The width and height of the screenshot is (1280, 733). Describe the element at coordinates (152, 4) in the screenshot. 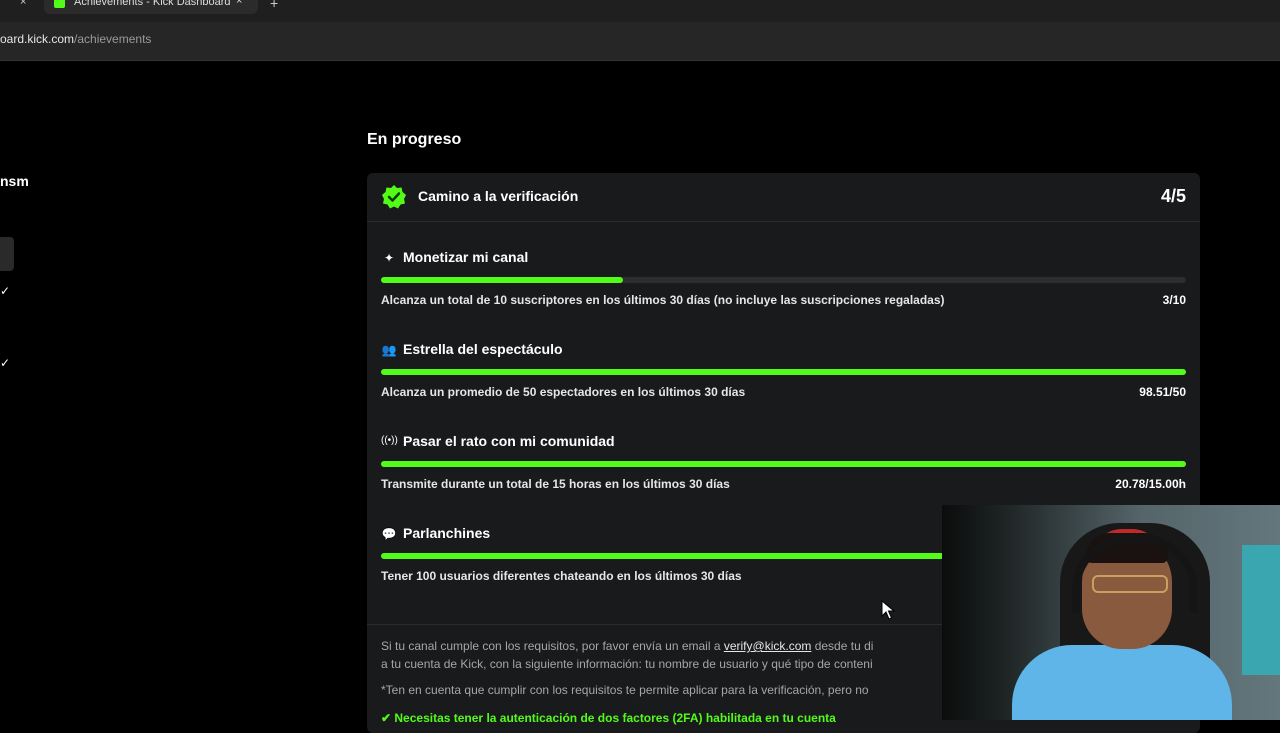

I see `tab-title: Achievements - Kick Dashboard` at that location.